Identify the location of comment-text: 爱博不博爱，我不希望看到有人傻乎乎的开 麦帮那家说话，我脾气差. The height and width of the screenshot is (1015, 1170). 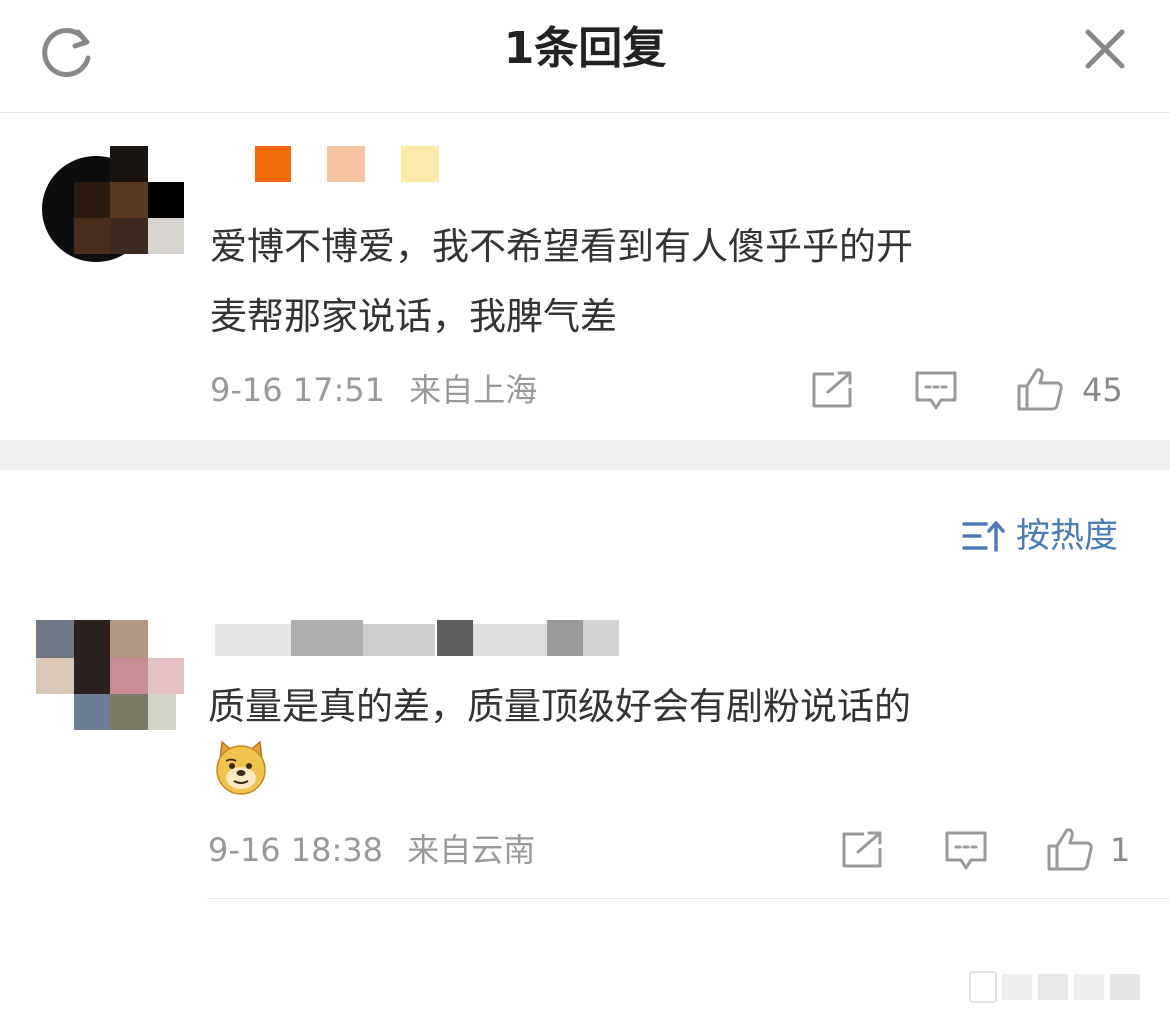
(561, 281).